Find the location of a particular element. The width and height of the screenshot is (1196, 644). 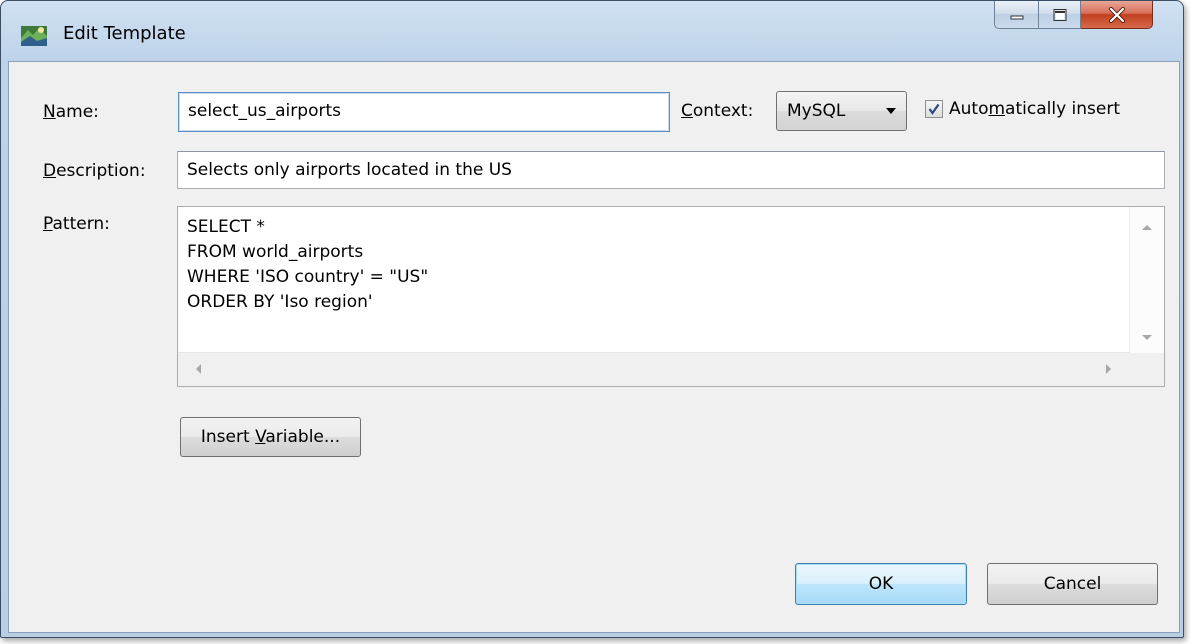

caption-buttons is located at coordinates (1073, 20).